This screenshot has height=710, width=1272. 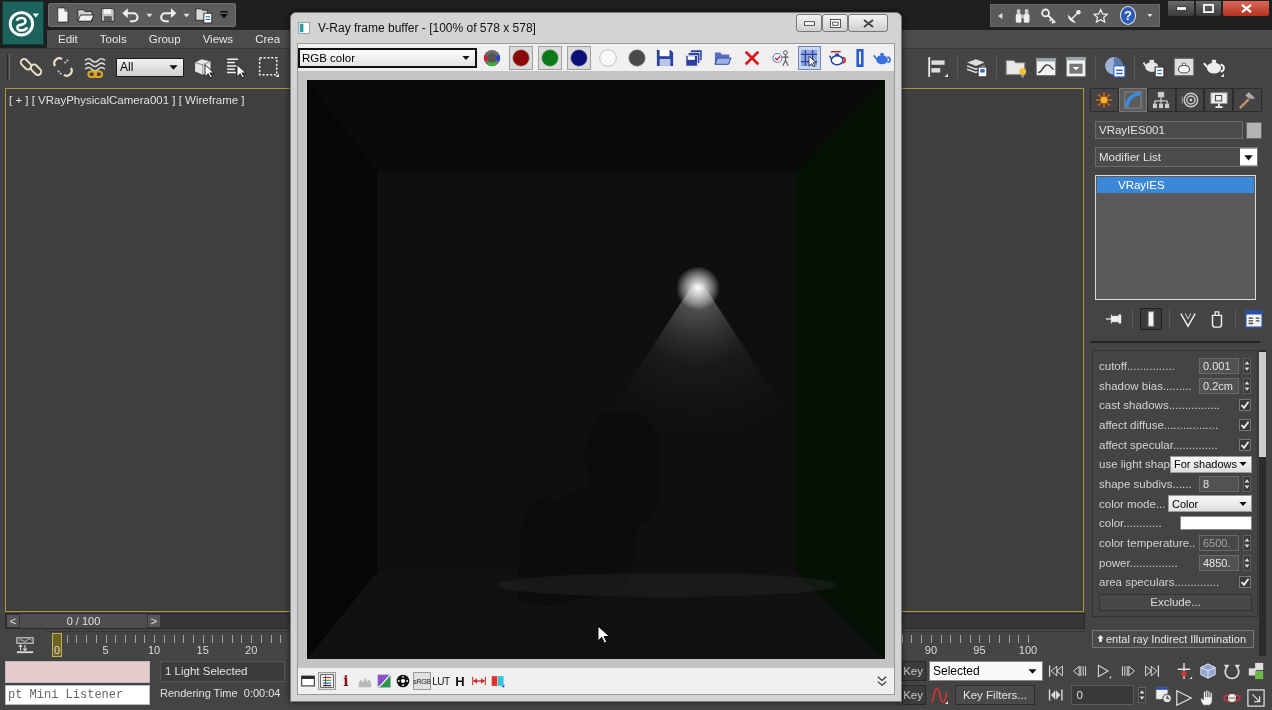 I want to click on cube-cursor-icon, so click(x=205, y=67).